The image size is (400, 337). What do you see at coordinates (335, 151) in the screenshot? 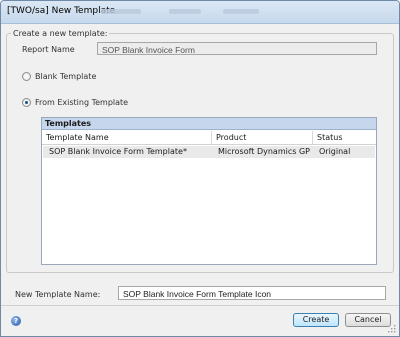
I see `row-status: Original` at bounding box center [335, 151].